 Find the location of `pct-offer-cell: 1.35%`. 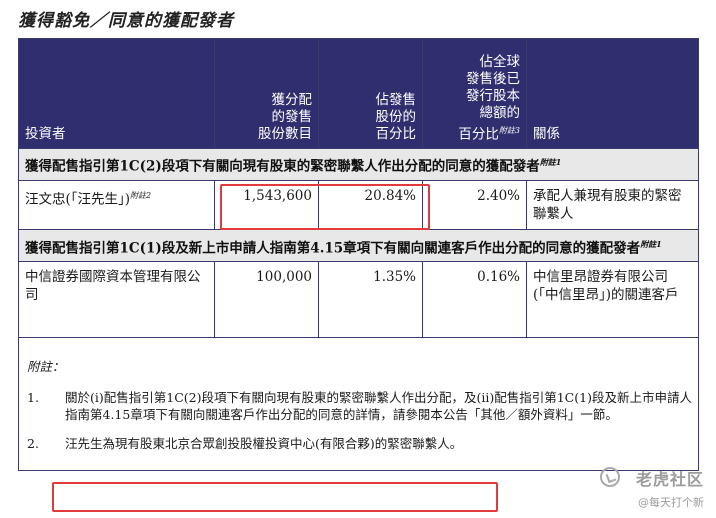

pct-offer-cell: 1.35% is located at coordinates (370, 299).